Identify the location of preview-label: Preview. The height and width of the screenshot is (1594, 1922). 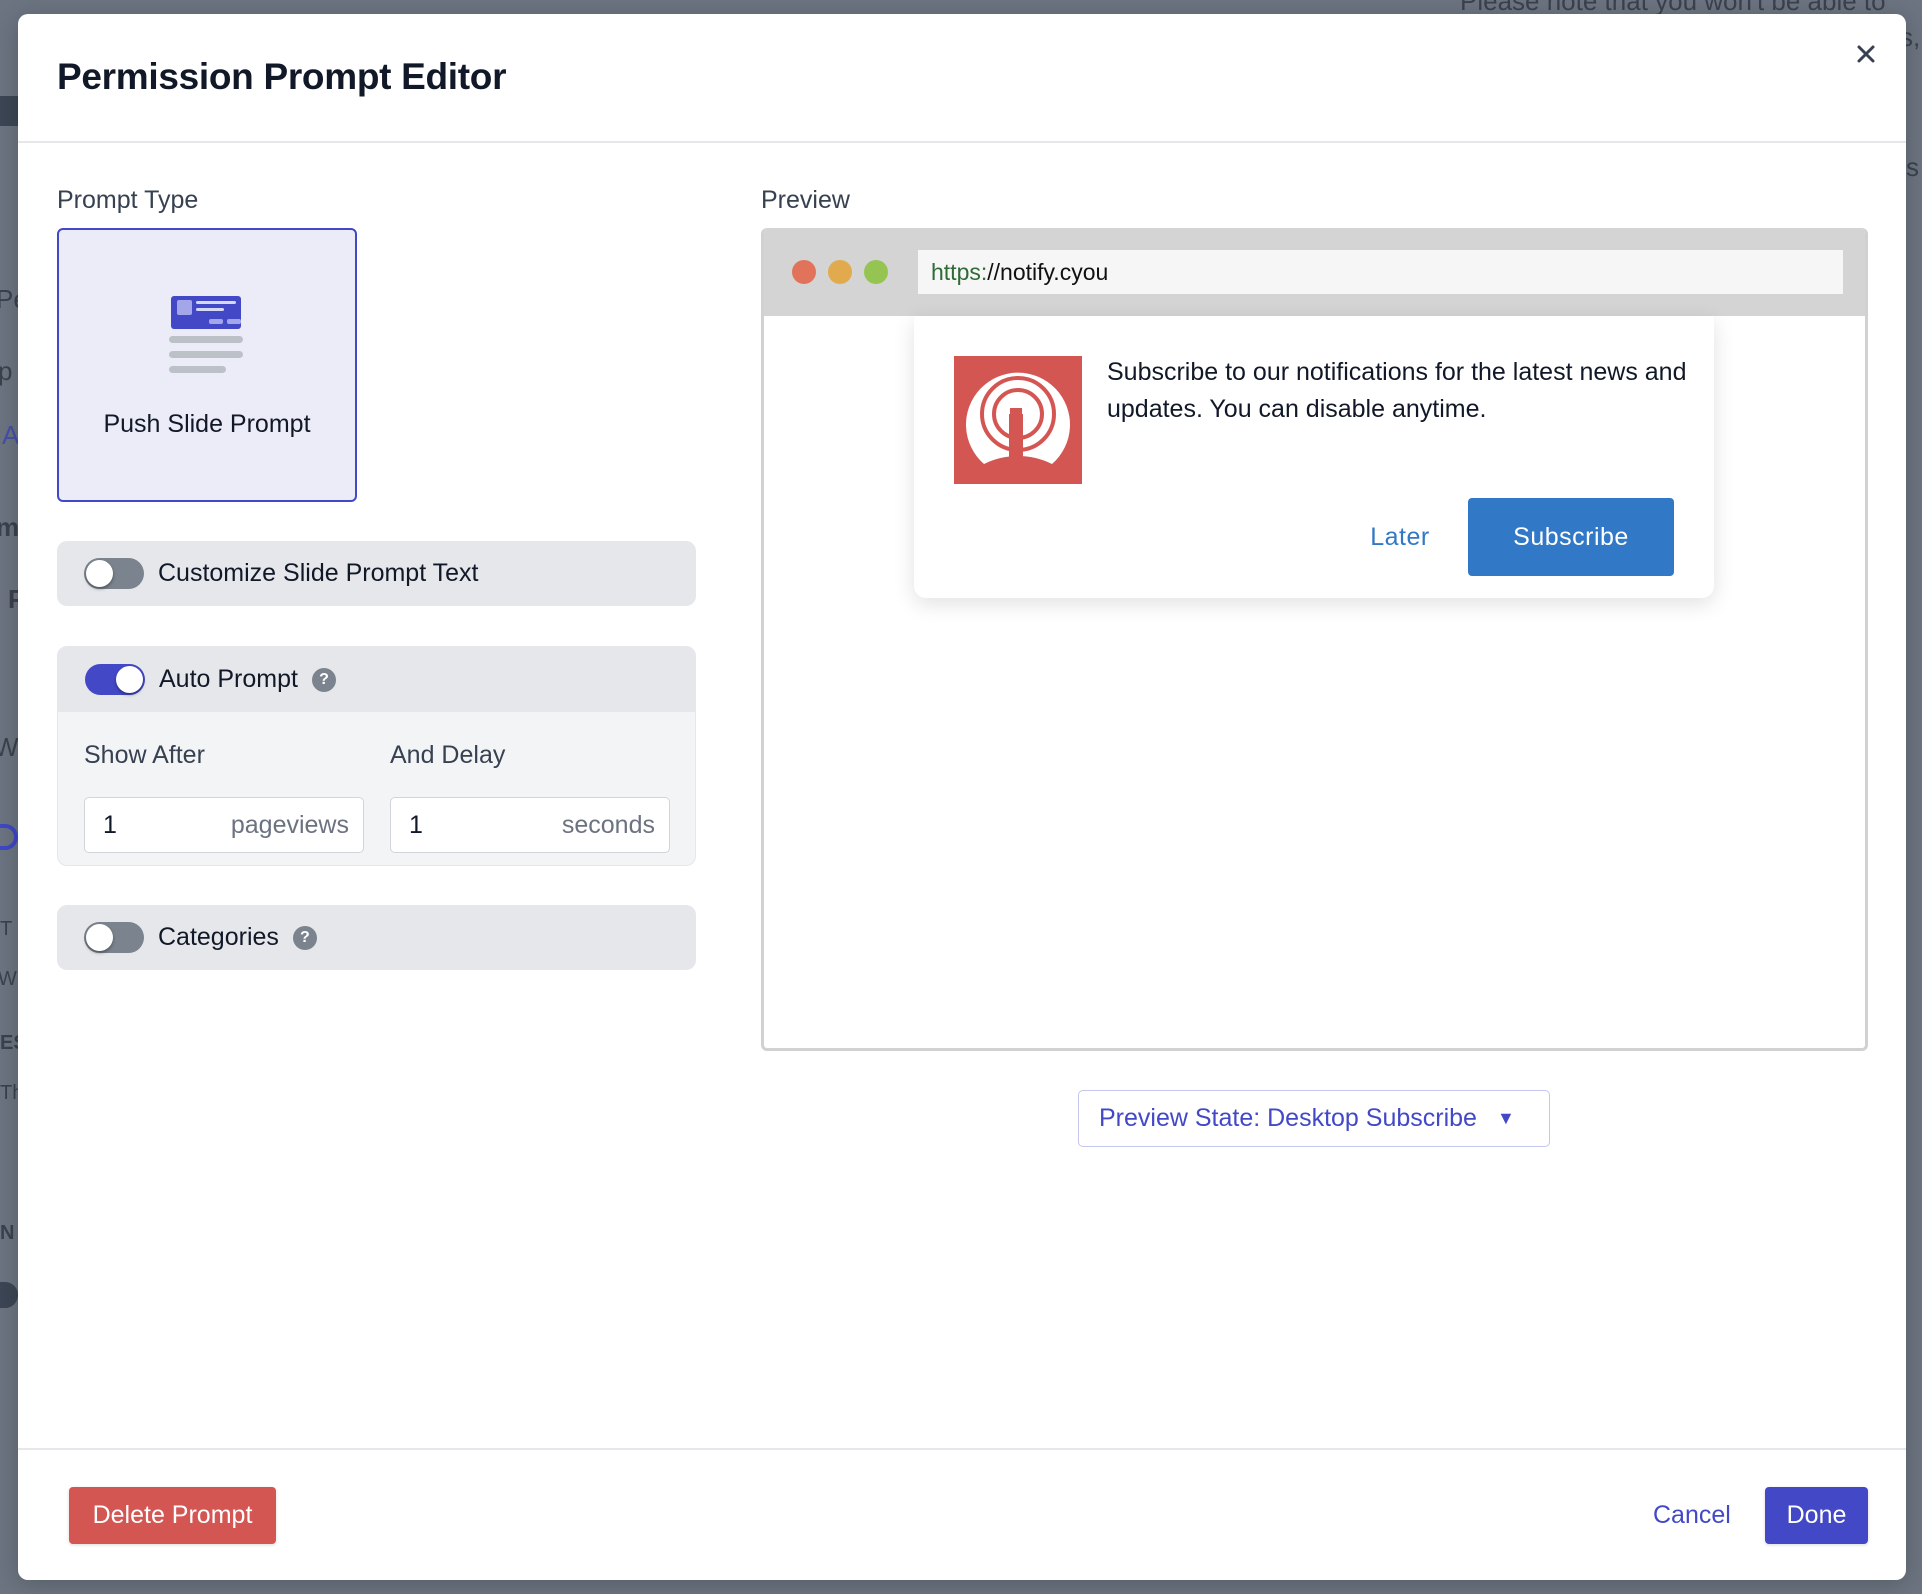
(805, 200).